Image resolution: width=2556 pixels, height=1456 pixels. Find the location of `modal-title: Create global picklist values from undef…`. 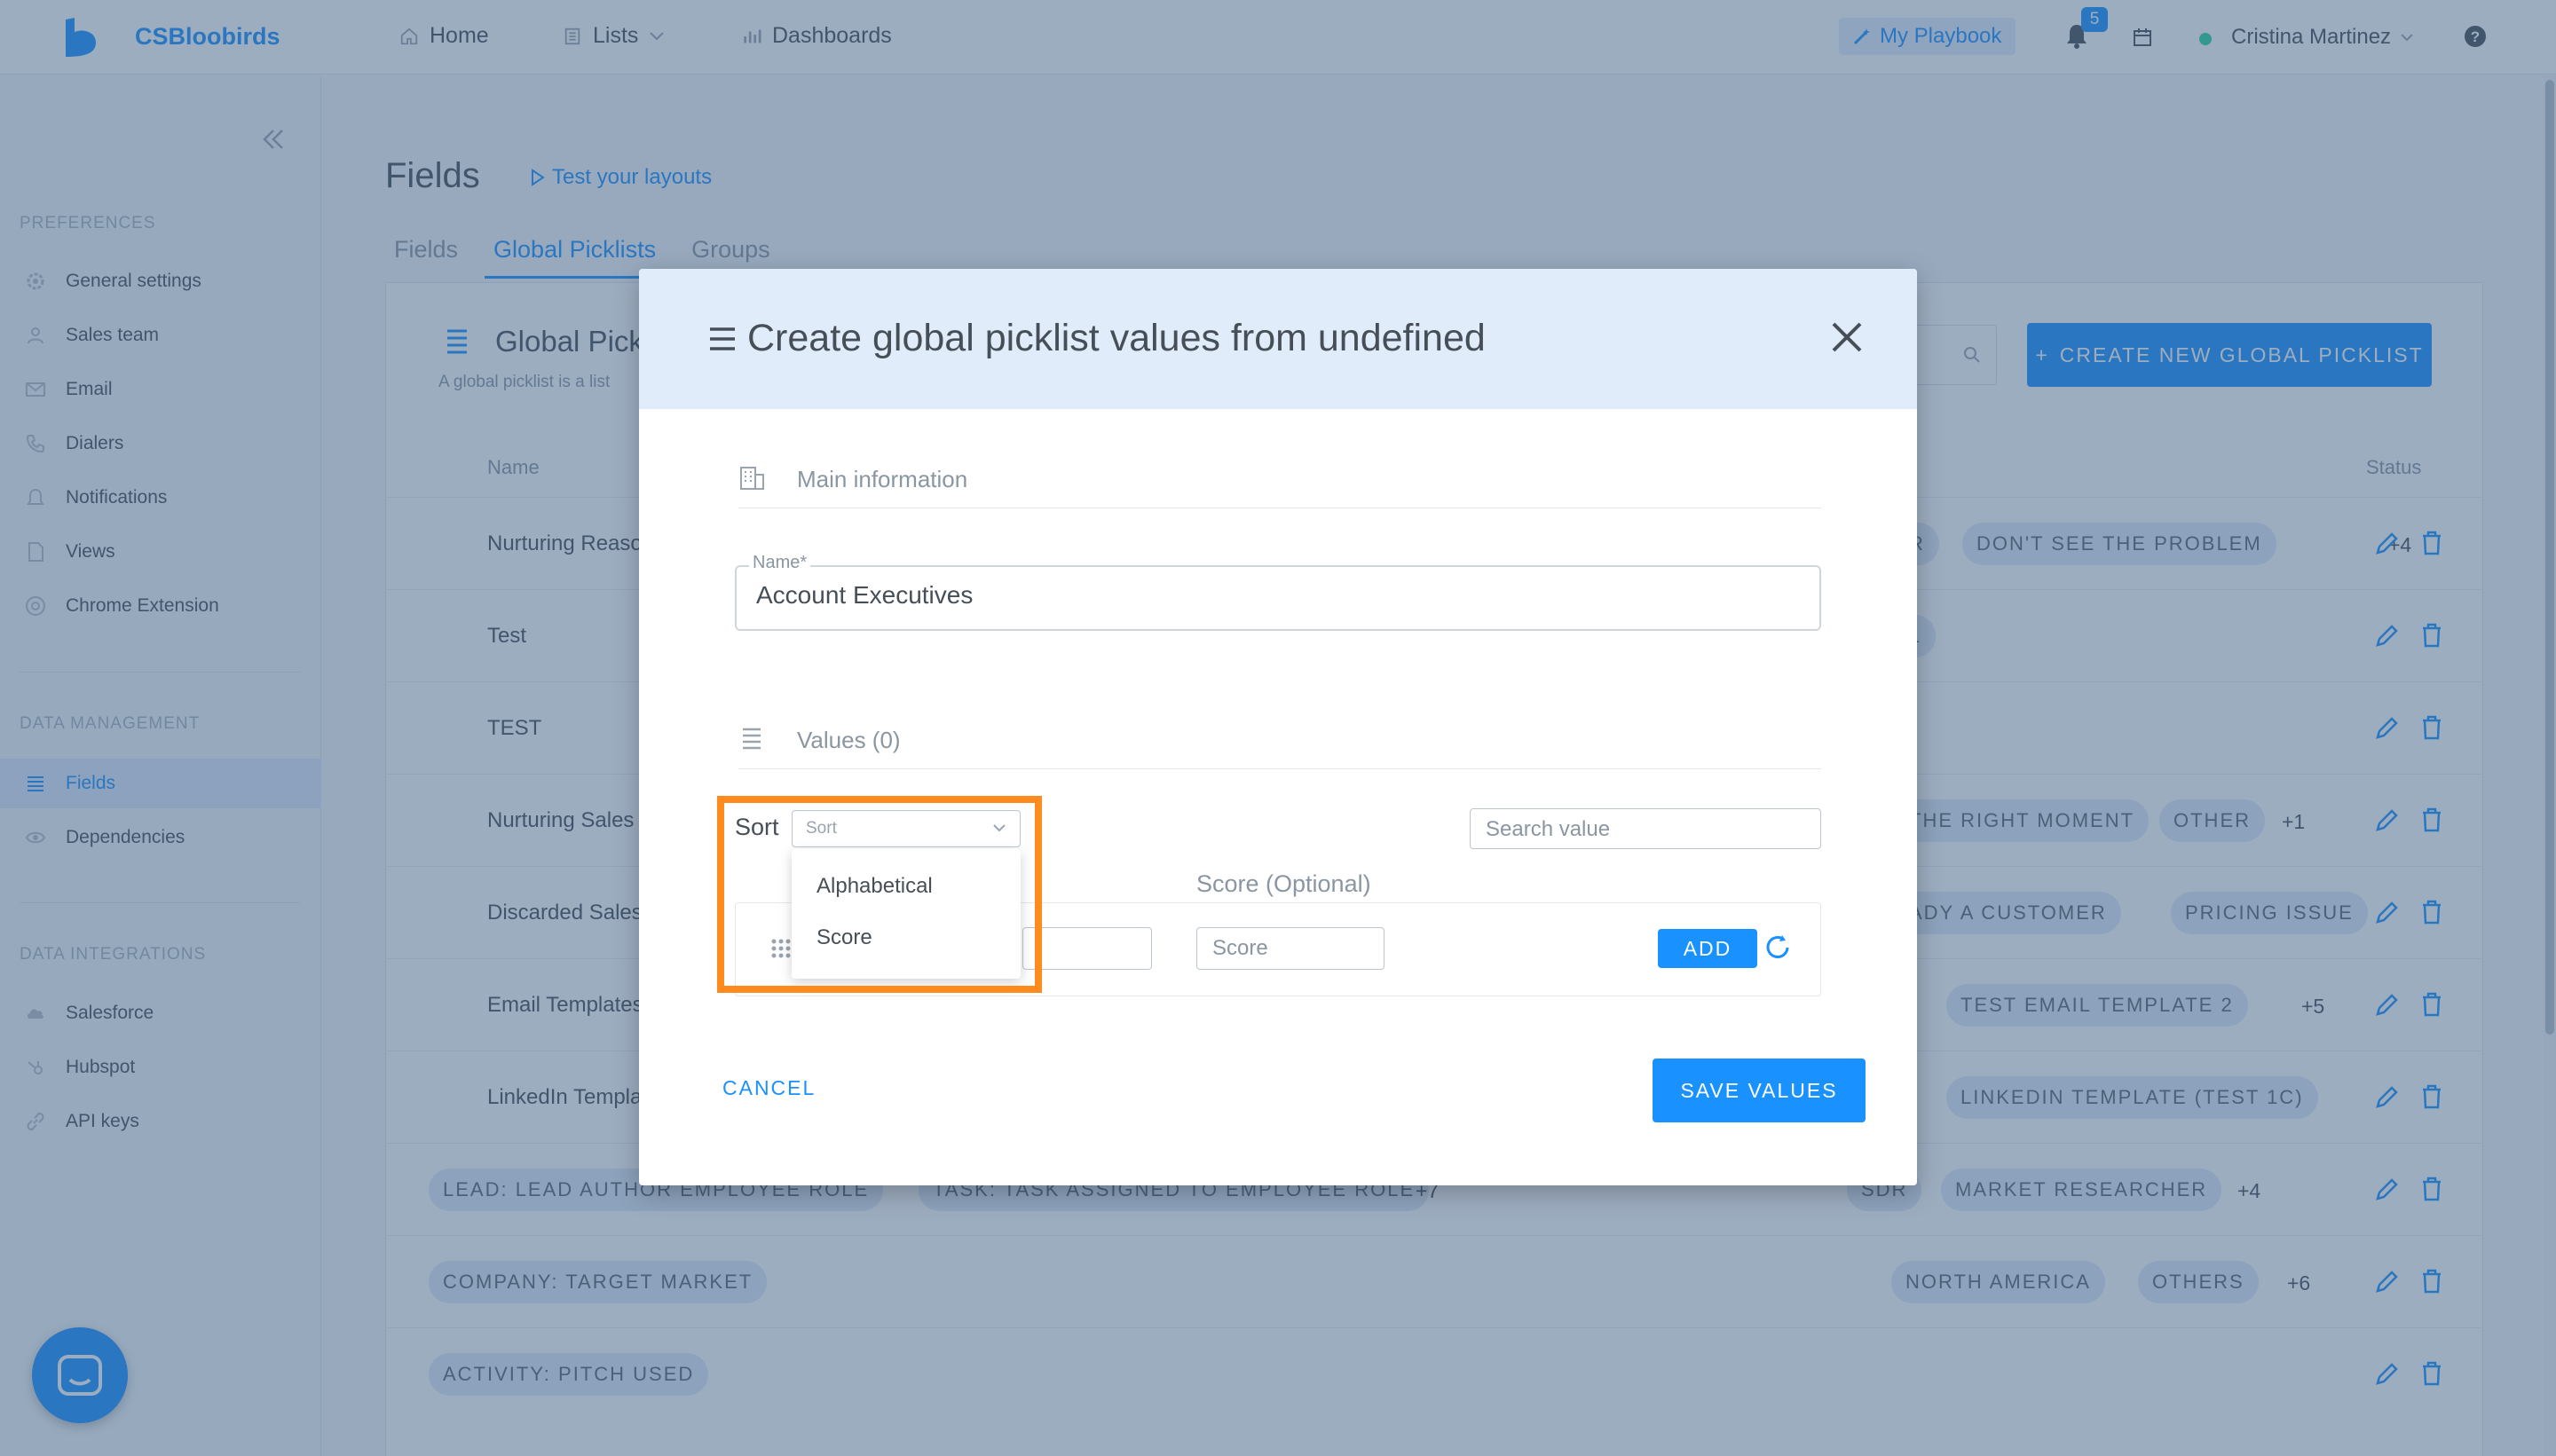

modal-title: Create global picklist values from undef… is located at coordinates (1116, 338).